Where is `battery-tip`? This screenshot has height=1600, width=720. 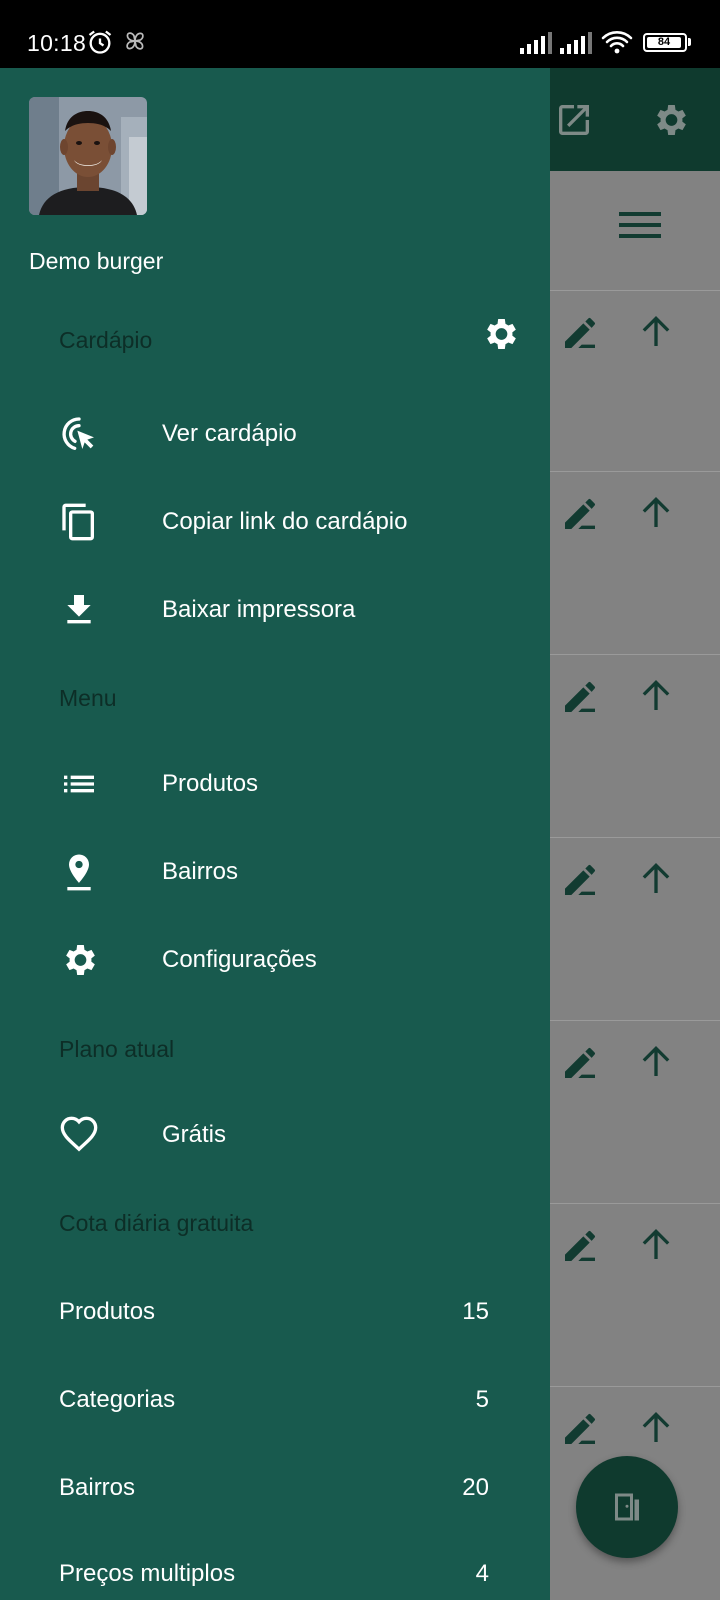
battery-tip is located at coordinates (689, 42).